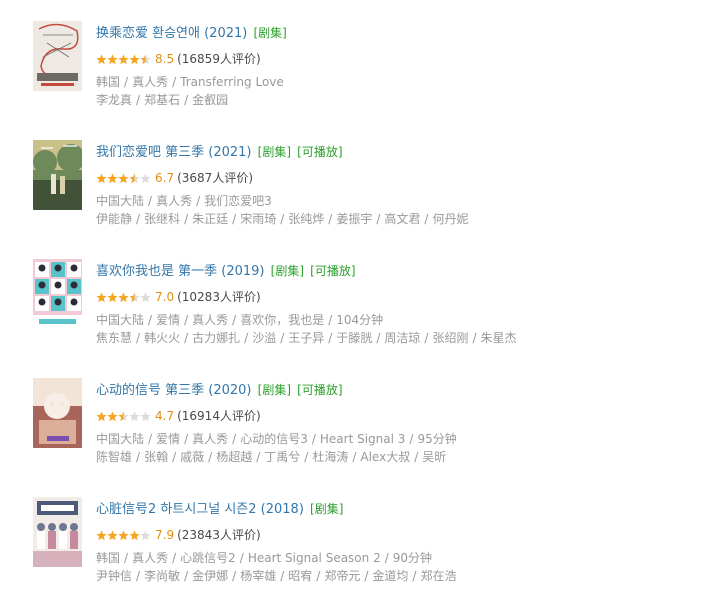 The image size is (717, 607). What do you see at coordinates (210, 100) in the screenshot?
I see `cast-member-link: 金叡园` at bounding box center [210, 100].